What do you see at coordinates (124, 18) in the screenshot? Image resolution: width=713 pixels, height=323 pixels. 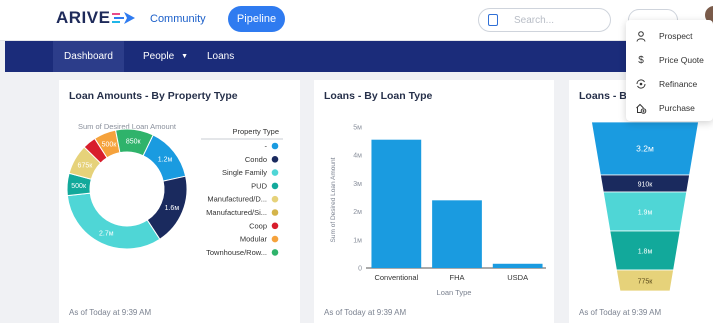 I see `logo-arrow-icon` at bounding box center [124, 18].